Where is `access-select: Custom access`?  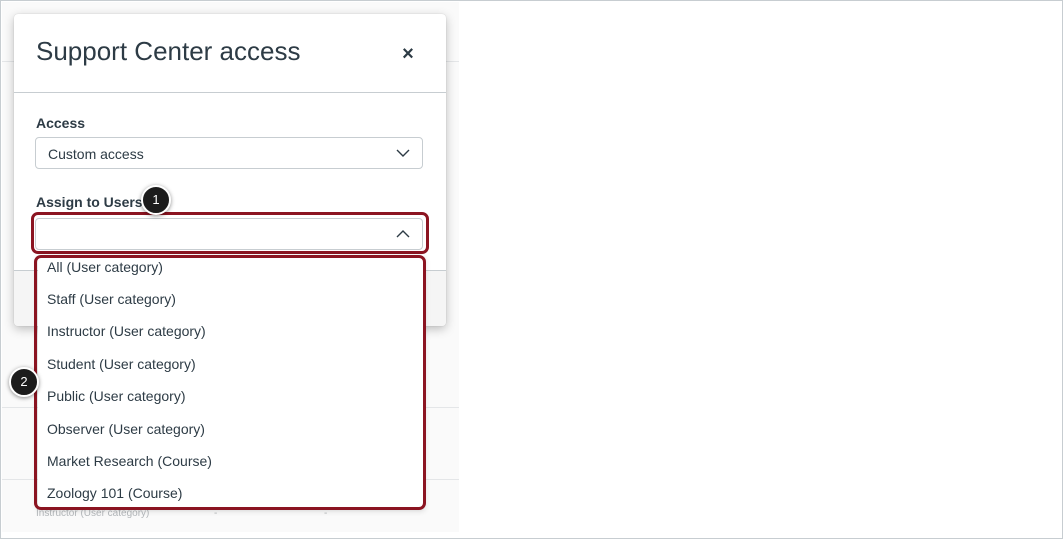 access-select: Custom access is located at coordinates (229, 153).